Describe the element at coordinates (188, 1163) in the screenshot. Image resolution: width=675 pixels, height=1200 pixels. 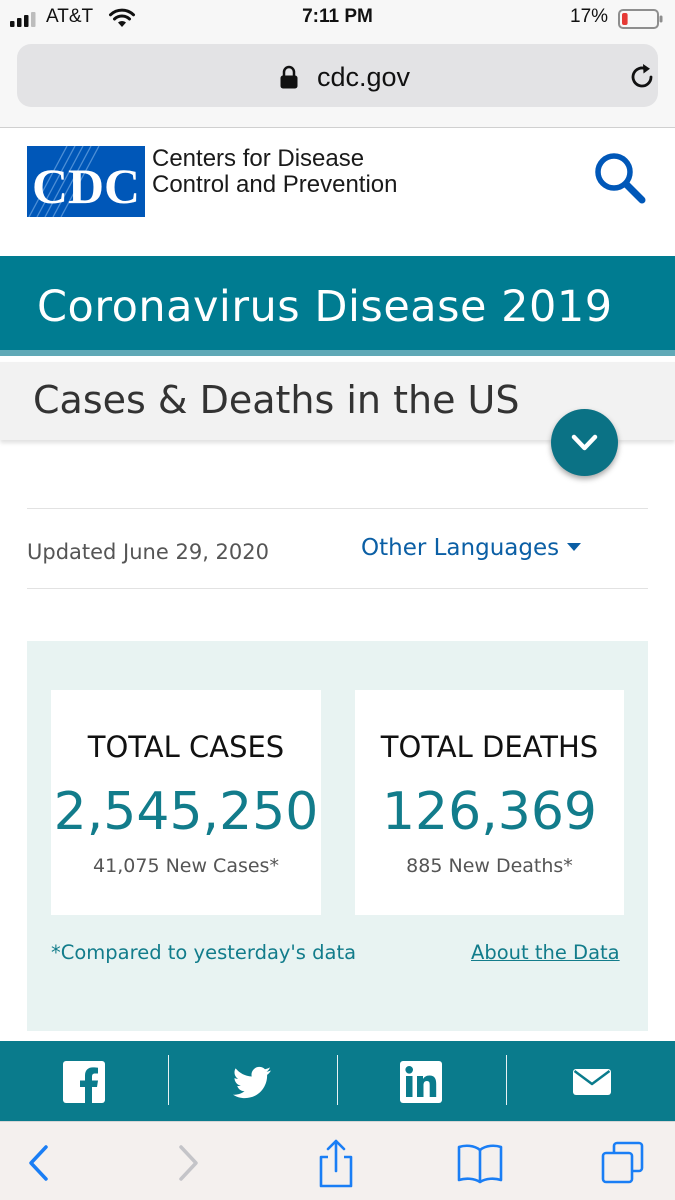
I see `forward-icon` at that location.